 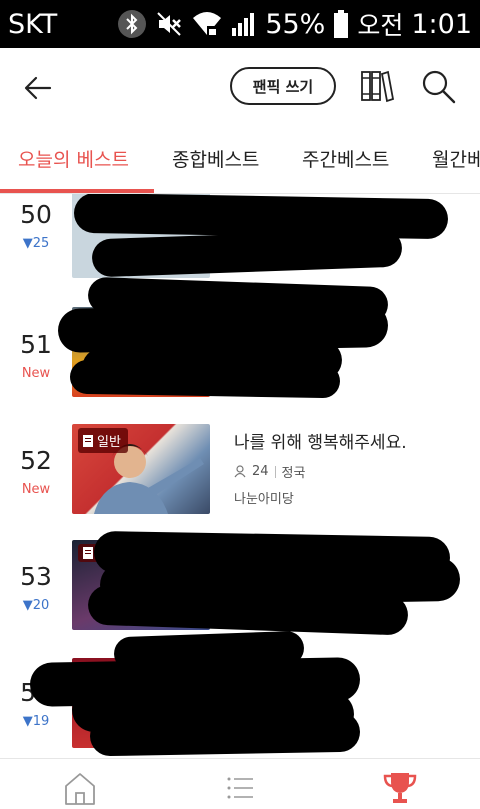 I want to click on list-icon, so click(x=240, y=788).